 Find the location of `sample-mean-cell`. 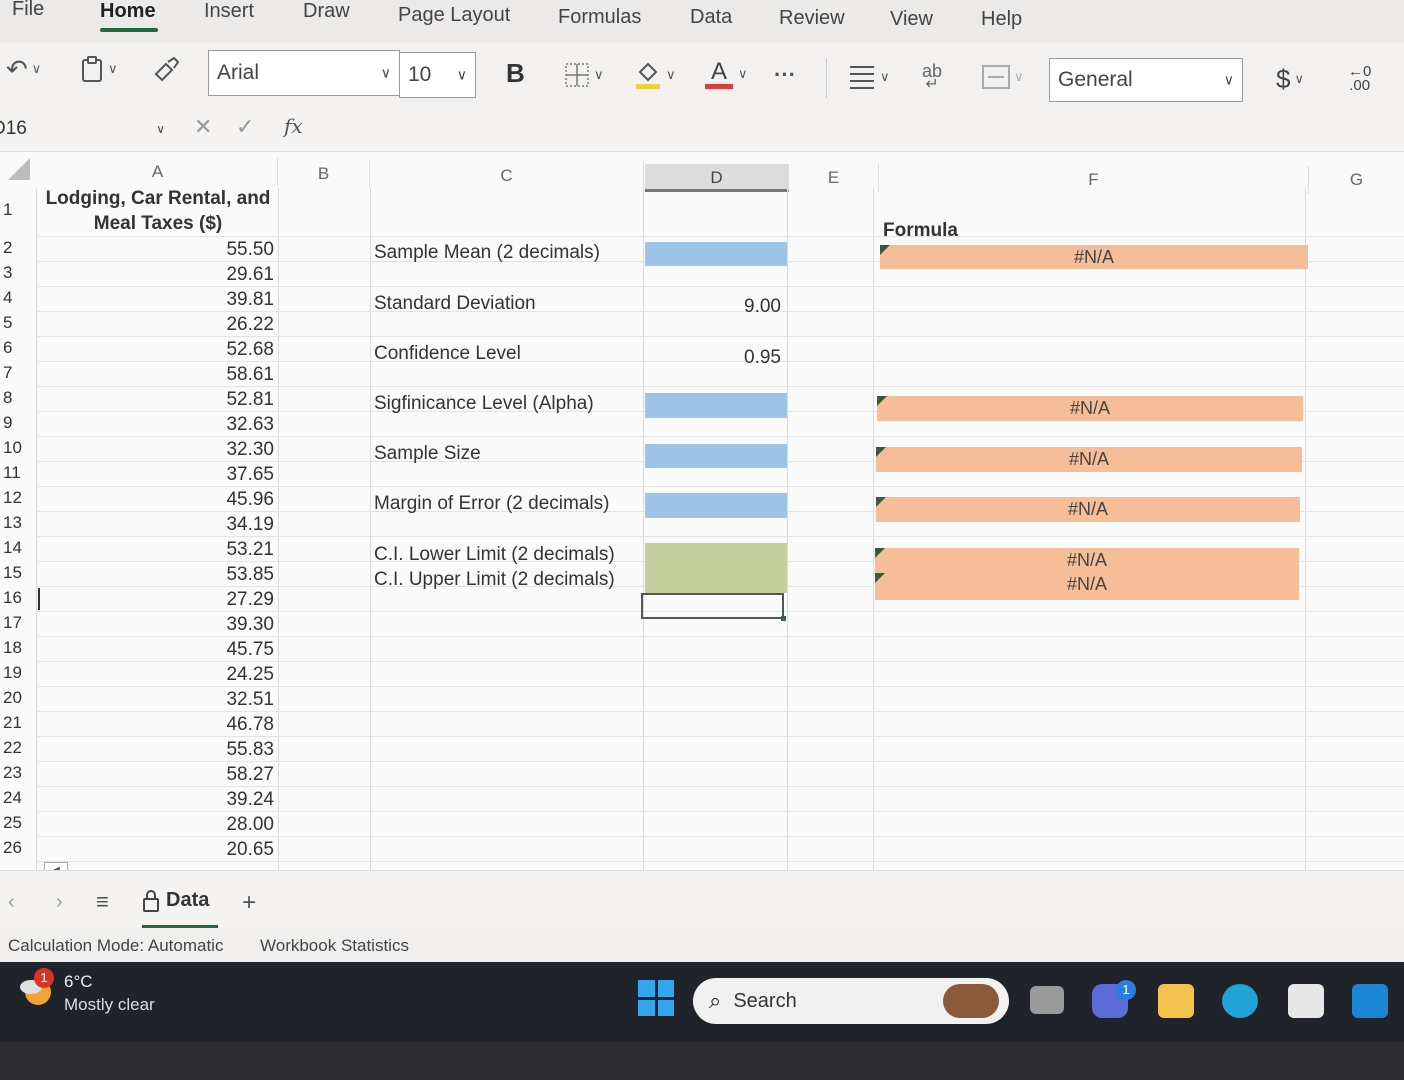

sample-mean-cell is located at coordinates (716, 254).